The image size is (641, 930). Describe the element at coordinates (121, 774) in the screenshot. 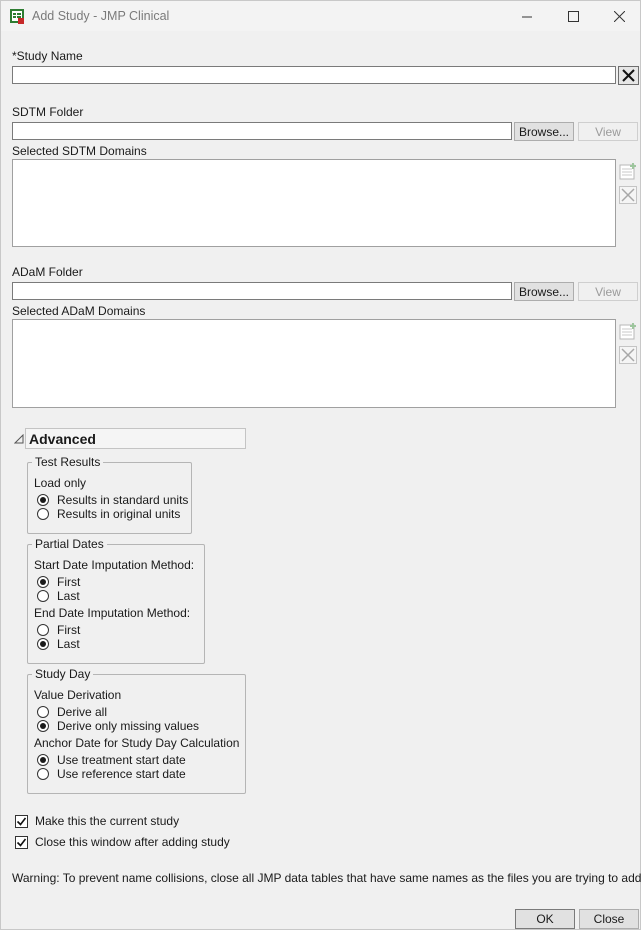

I see `radio-label: Use reference start date` at that location.